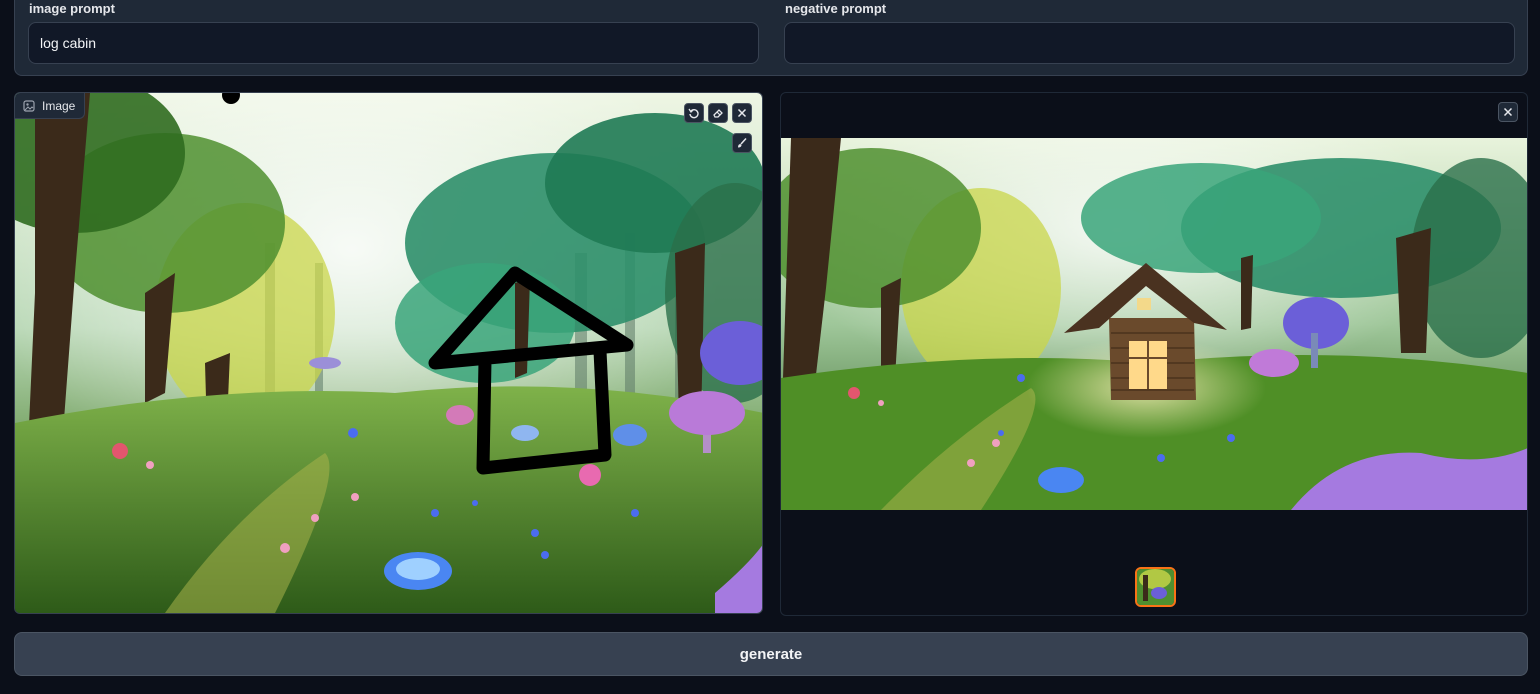 The image size is (1540, 694). I want to click on clear-image-button, so click(742, 113).